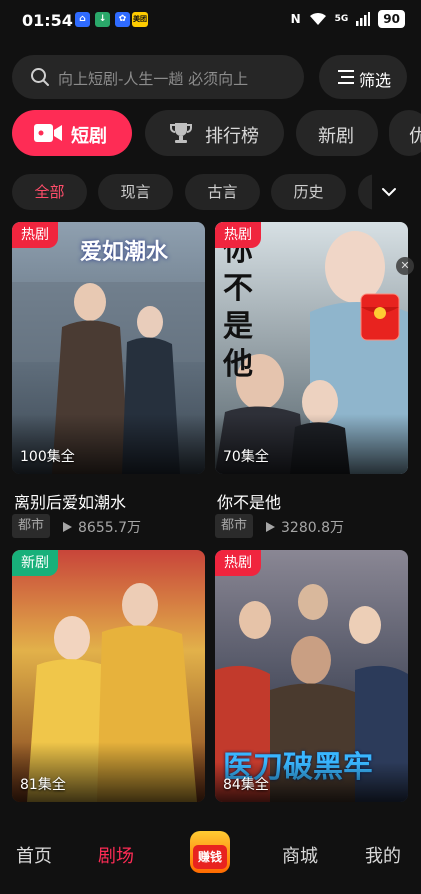 The height and width of the screenshot is (894, 421). Describe the element at coordinates (308, 192) in the screenshot. I see `genre-chip-history: 历史` at that location.